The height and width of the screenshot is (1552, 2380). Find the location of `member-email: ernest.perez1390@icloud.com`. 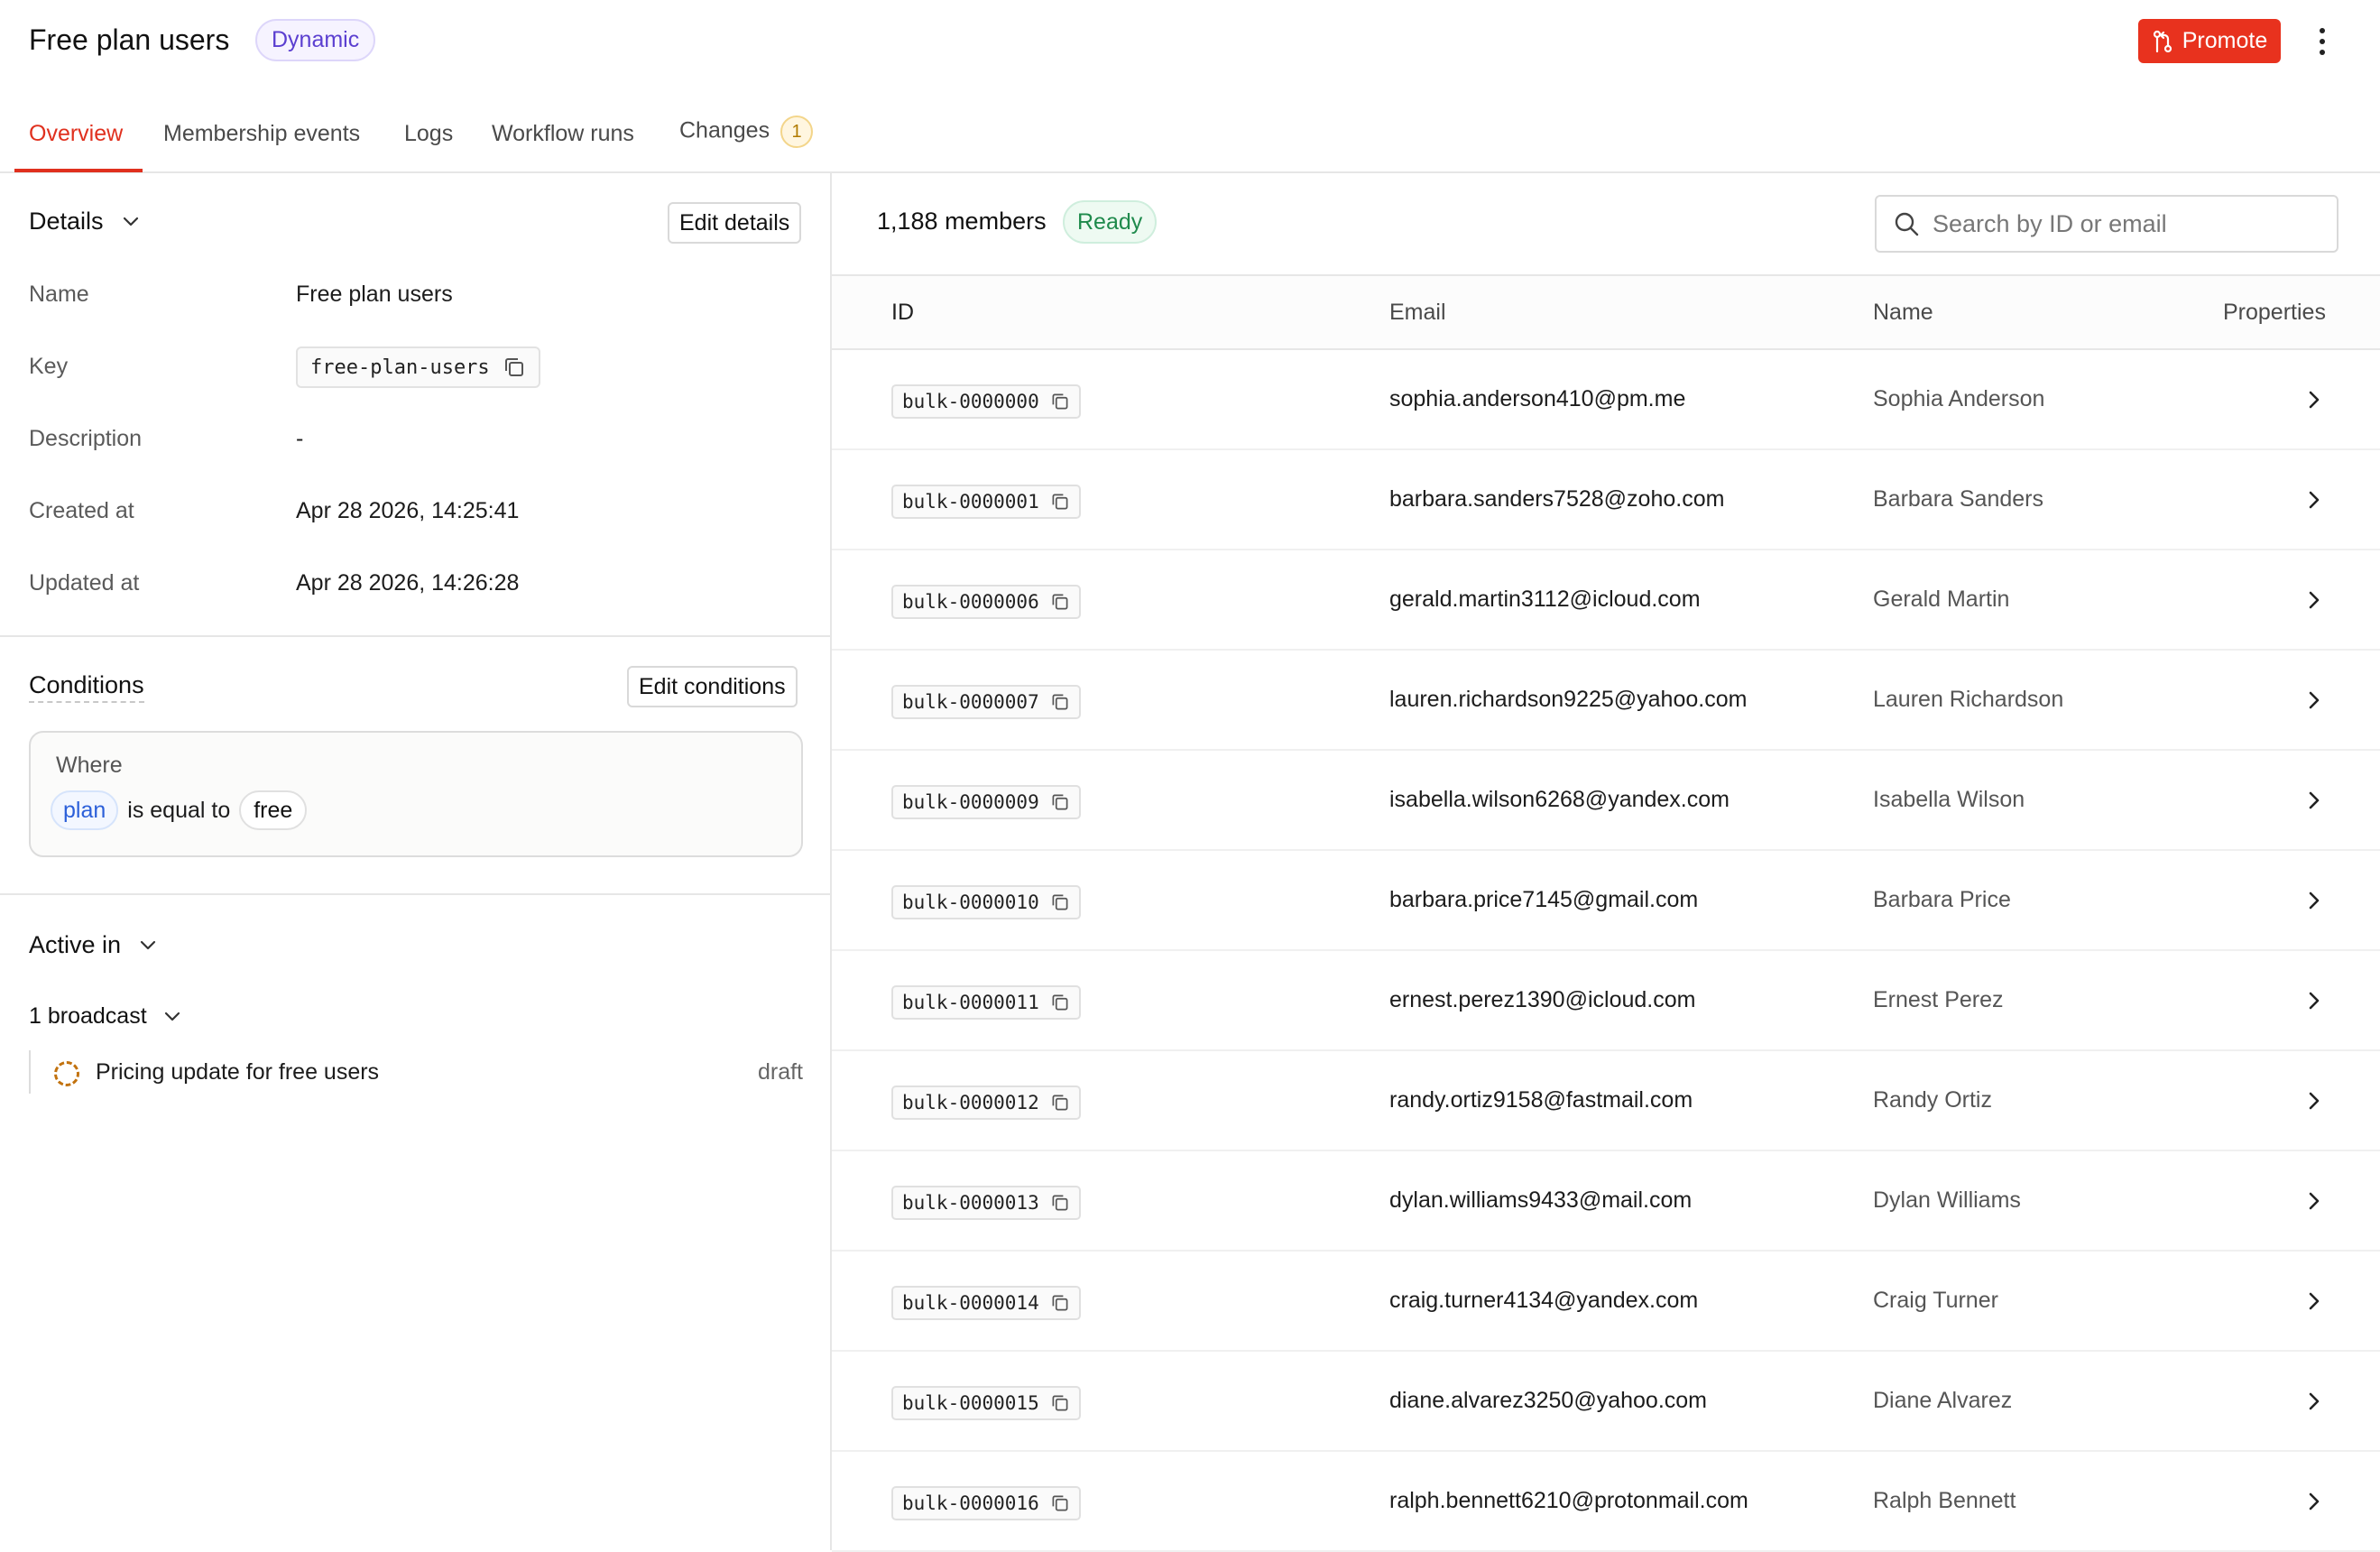

member-email: ernest.perez1390@icloud.com is located at coordinates (1542, 999).